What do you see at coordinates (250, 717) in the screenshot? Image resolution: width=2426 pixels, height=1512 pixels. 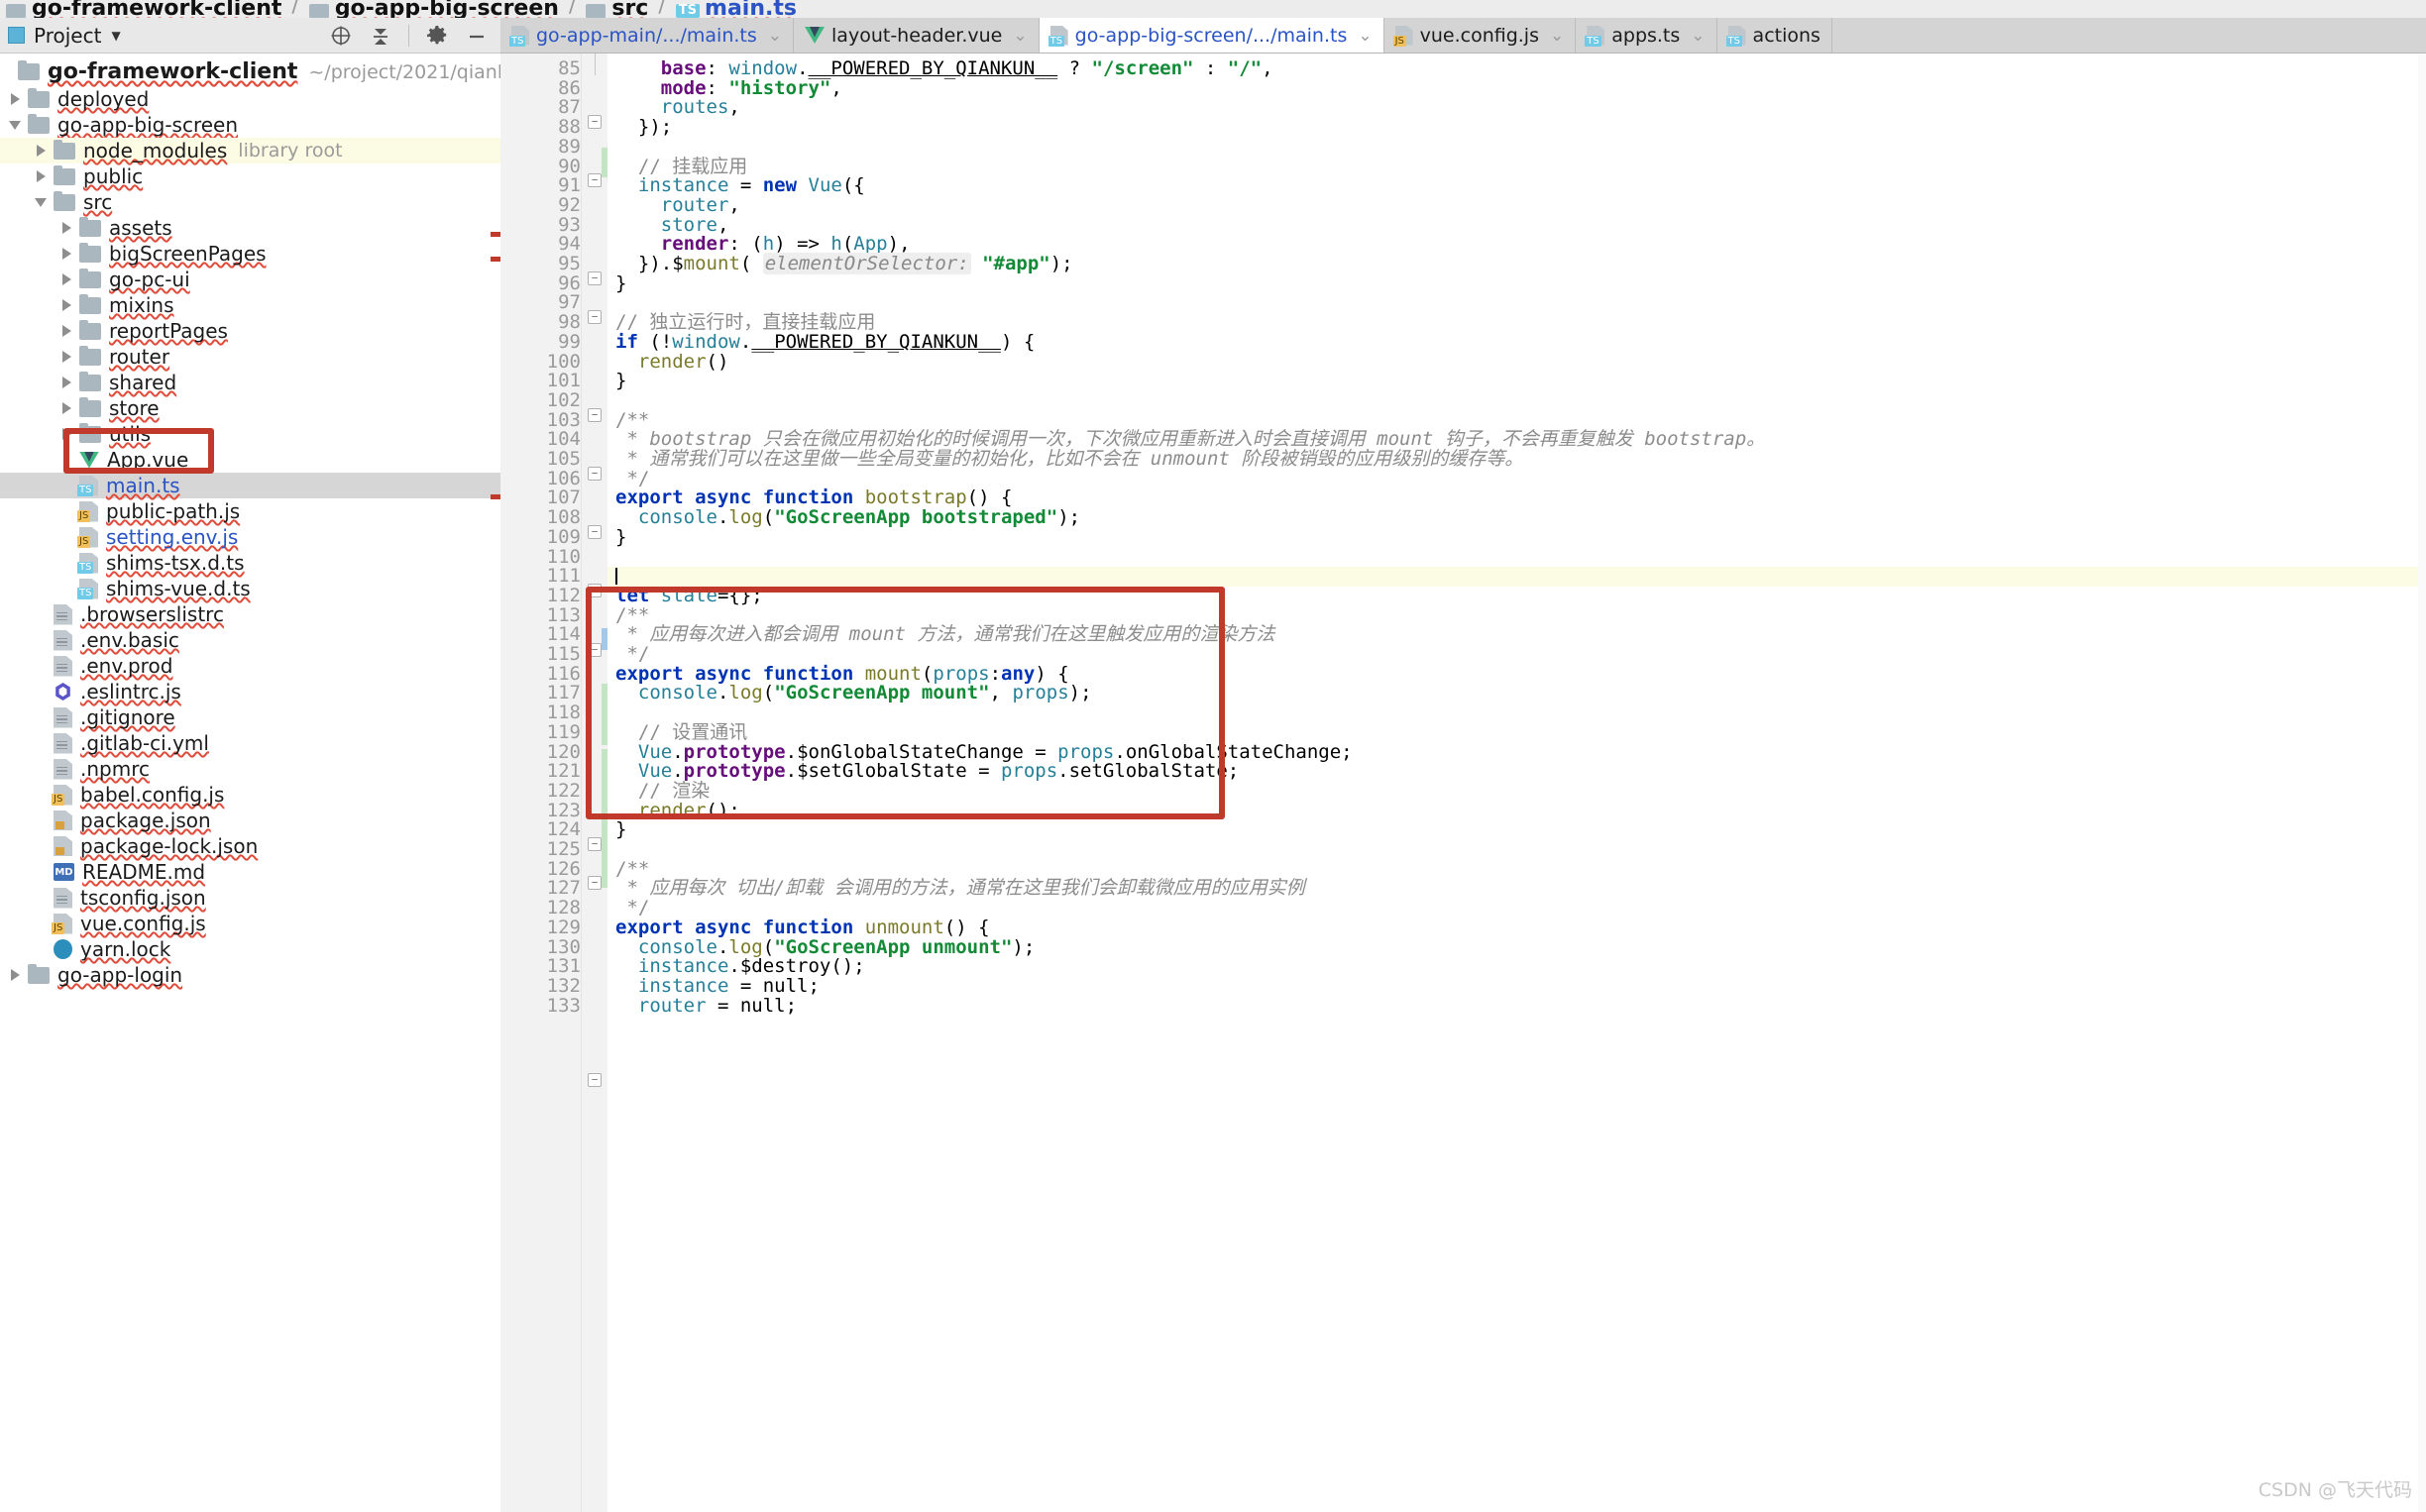 I see `tree-row--gitignore: .gitignore` at bounding box center [250, 717].